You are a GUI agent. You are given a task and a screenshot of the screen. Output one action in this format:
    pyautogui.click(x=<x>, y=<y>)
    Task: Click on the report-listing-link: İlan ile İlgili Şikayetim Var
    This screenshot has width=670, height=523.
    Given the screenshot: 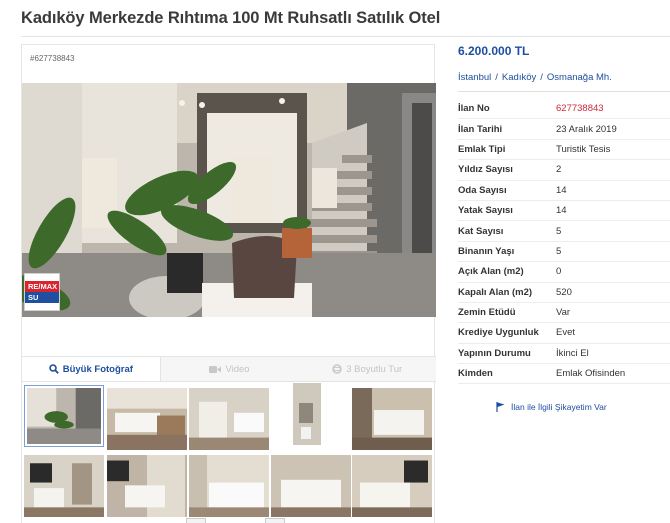 What is the action you would take?
    pyautogui.click(x=551, y=407)
    